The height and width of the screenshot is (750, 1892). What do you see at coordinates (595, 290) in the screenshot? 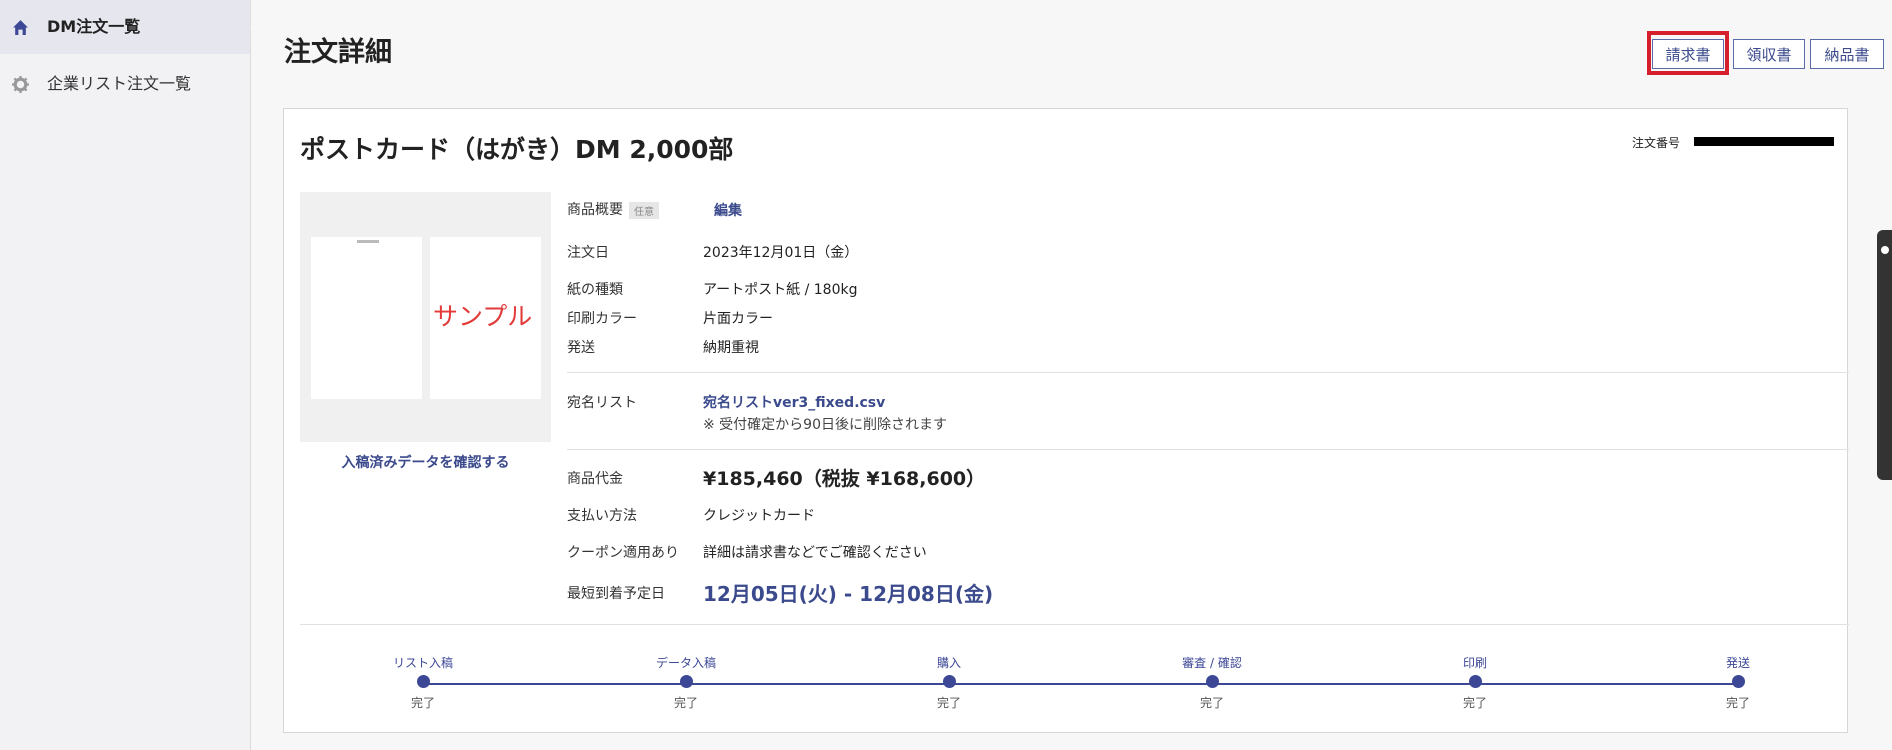
I see `paper-type-label: 紙の種類` at bounding box center [595, 290].